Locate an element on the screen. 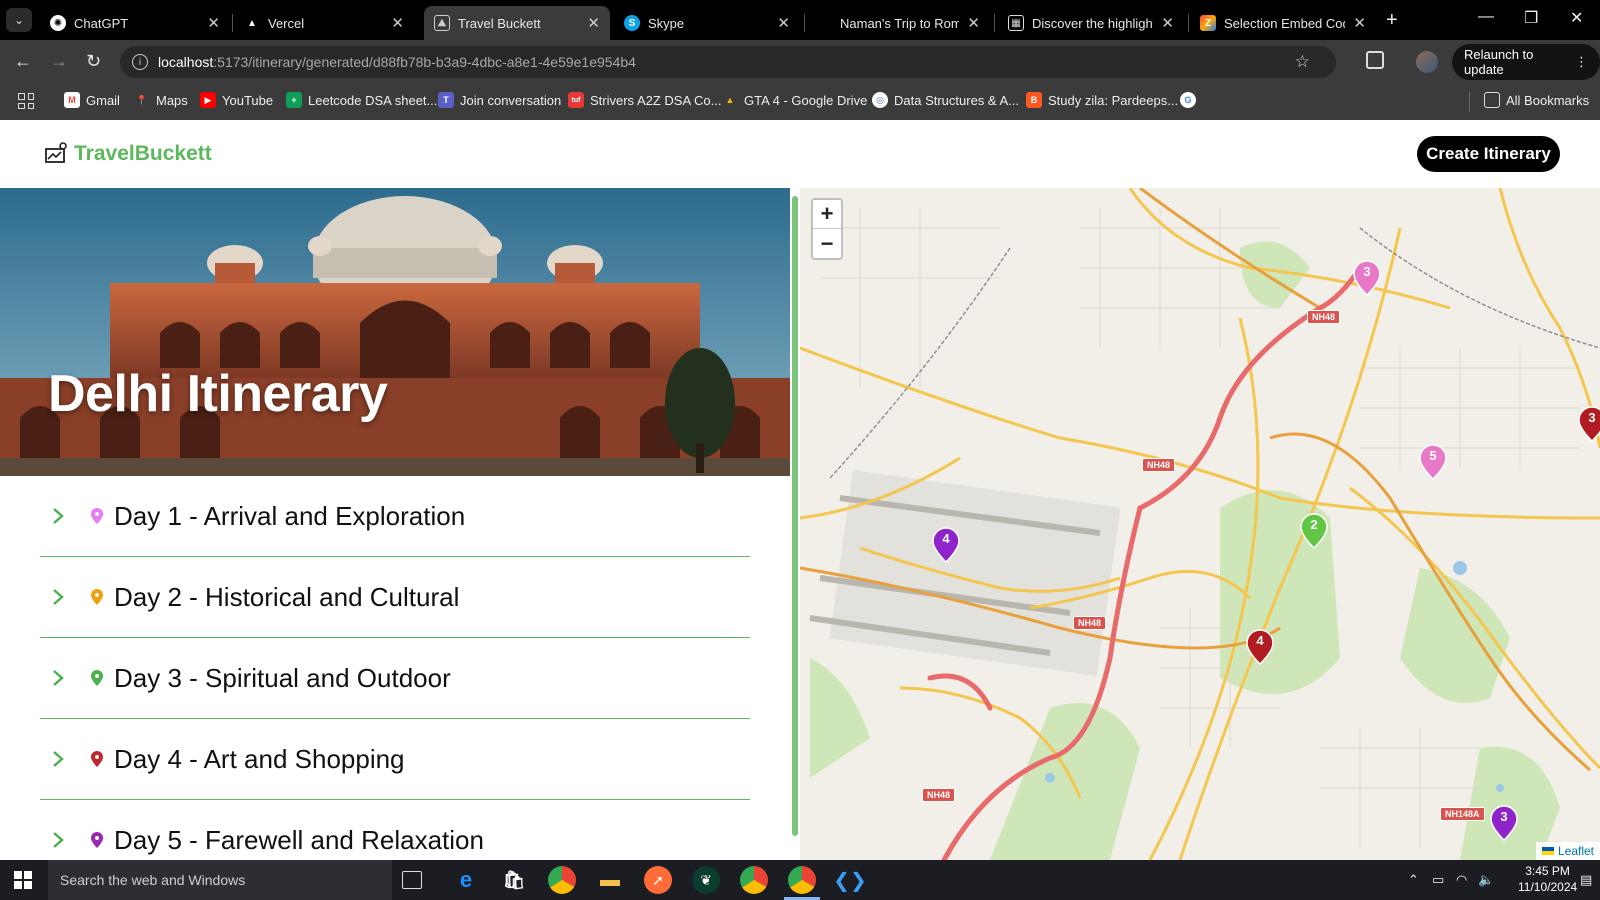 The width and height of the screenshot is (1600, 900). tab-separator is located at coordinates (994, 23).